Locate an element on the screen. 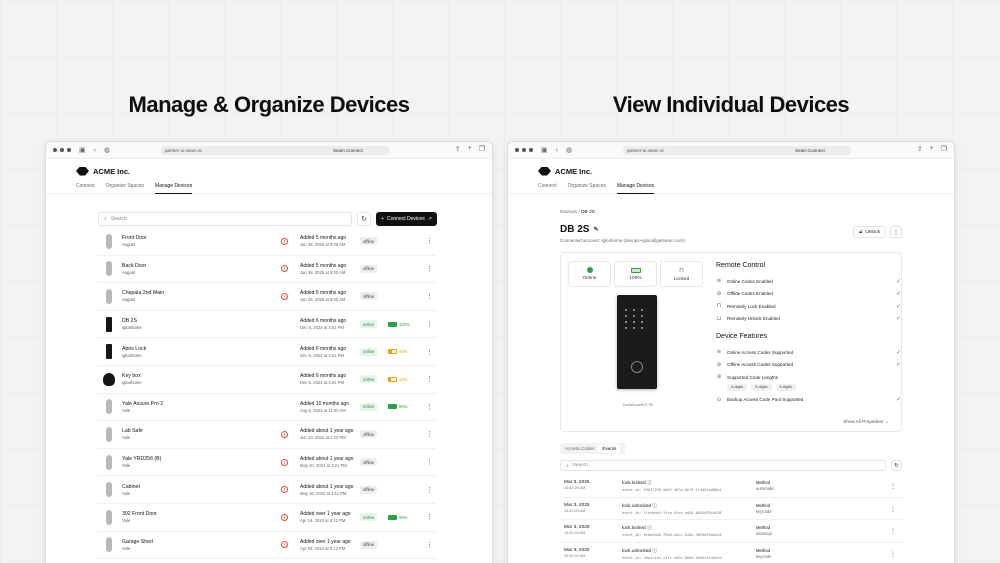 This screenshot has width=1000, height=563. added-cell: Added 6 months ago Dec 6, 2024 at 4:01 PM is located at coordinates (323, 352).